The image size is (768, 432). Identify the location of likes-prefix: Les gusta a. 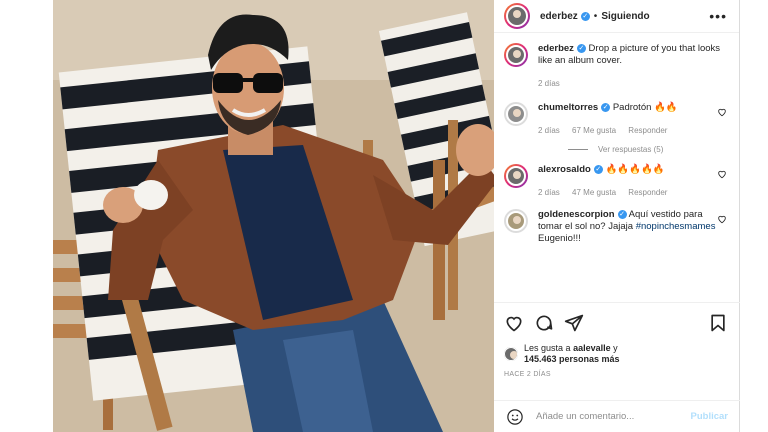
(547, 348).